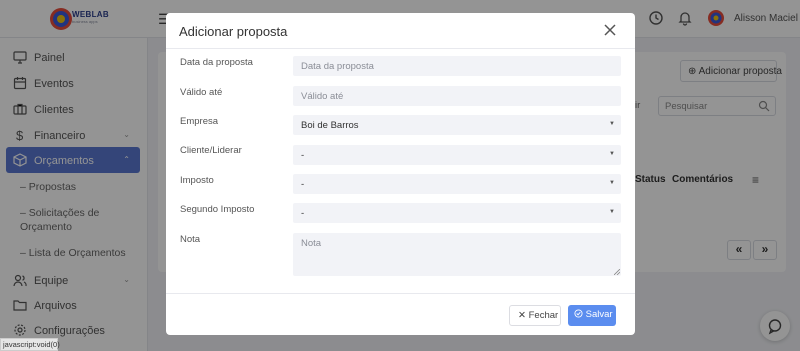 The image size is (800, 351). Describe the element at coordinates (303, 184) in the screenshot. I see `imposto-value: -` at that location.